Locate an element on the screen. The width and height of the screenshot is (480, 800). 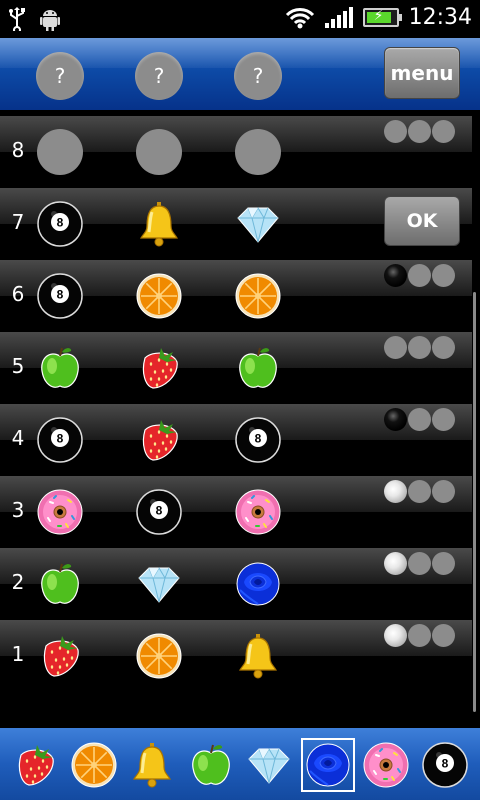
row-number: 7 is located at coordinates (18, 222).